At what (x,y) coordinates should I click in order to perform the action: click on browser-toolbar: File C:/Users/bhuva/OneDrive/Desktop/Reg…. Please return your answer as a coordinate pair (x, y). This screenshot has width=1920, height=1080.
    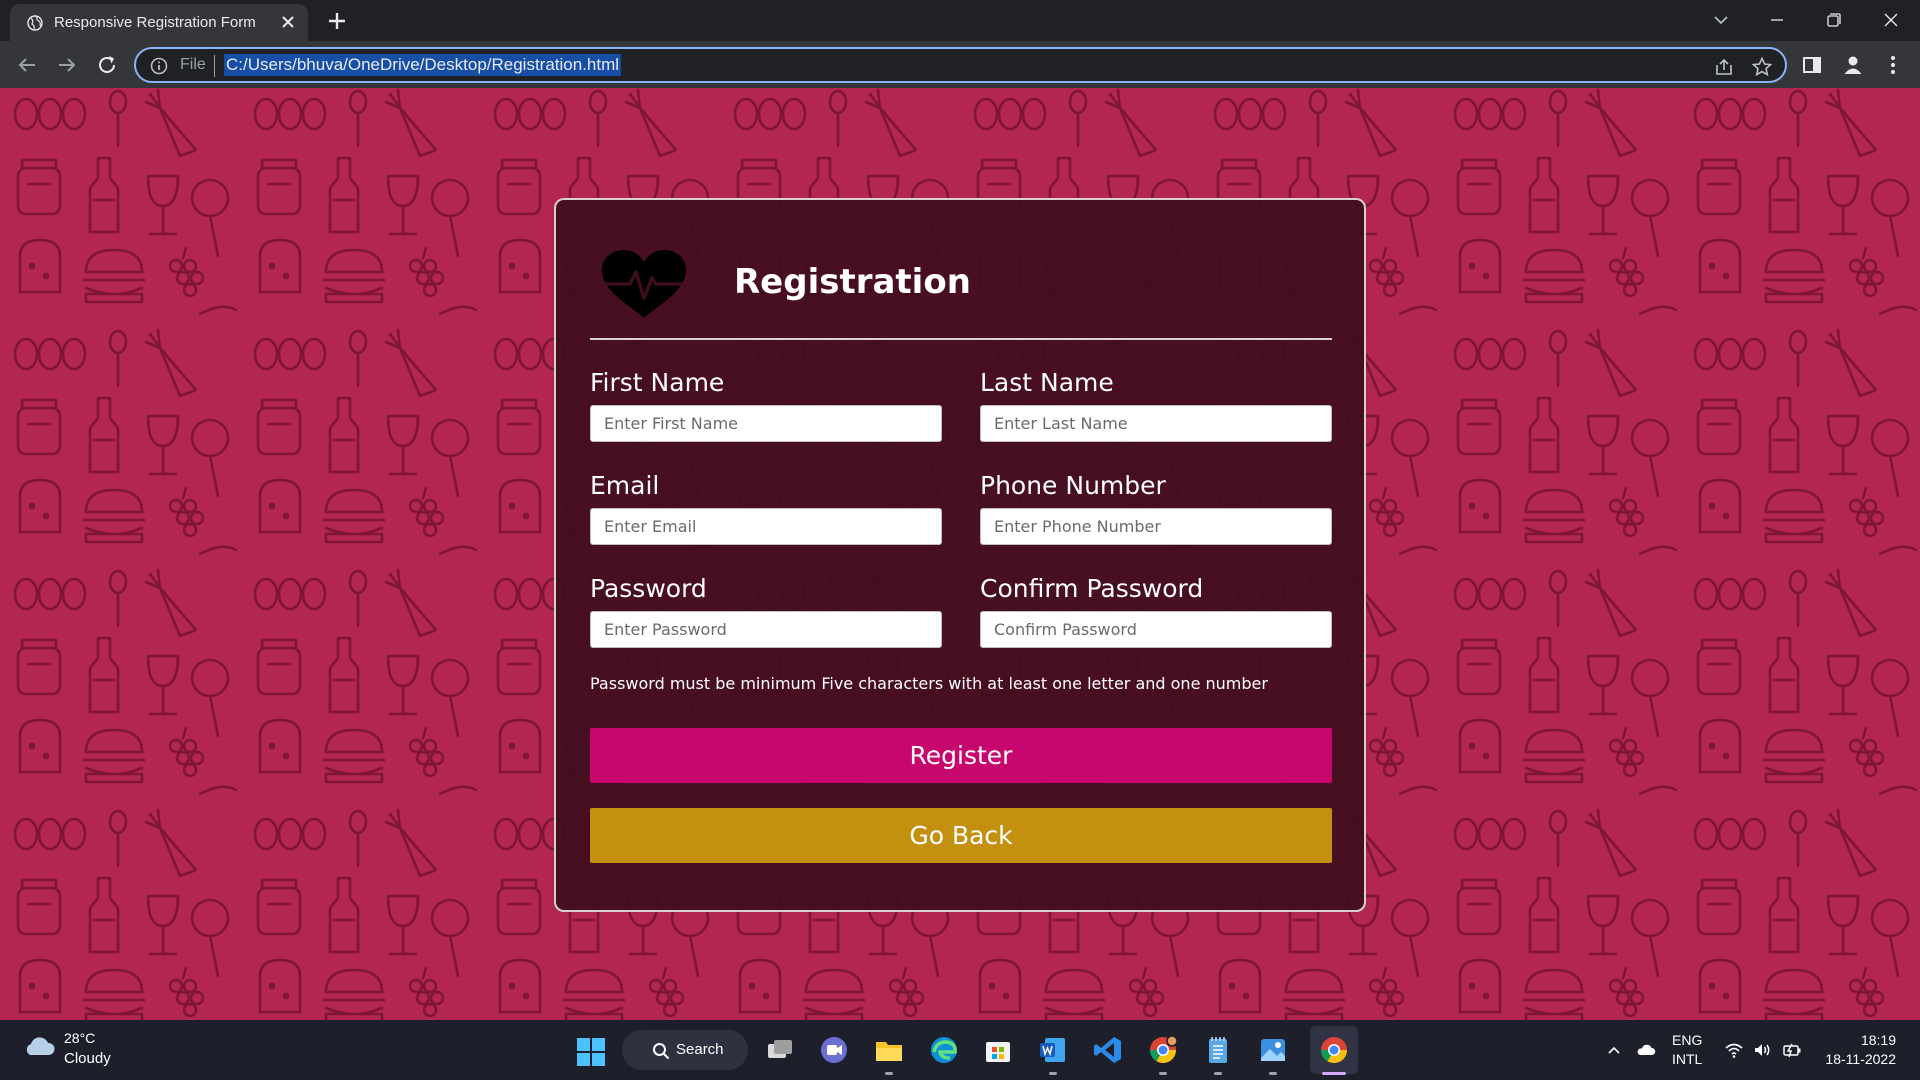
    Looking at the image, I should click on (960, 64).